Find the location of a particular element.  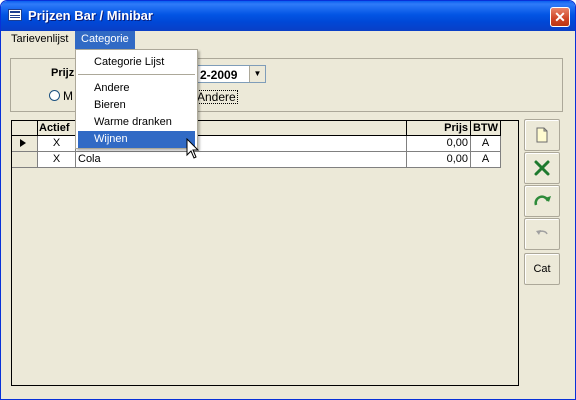

new-record-button is located at coordinates (542, 135).